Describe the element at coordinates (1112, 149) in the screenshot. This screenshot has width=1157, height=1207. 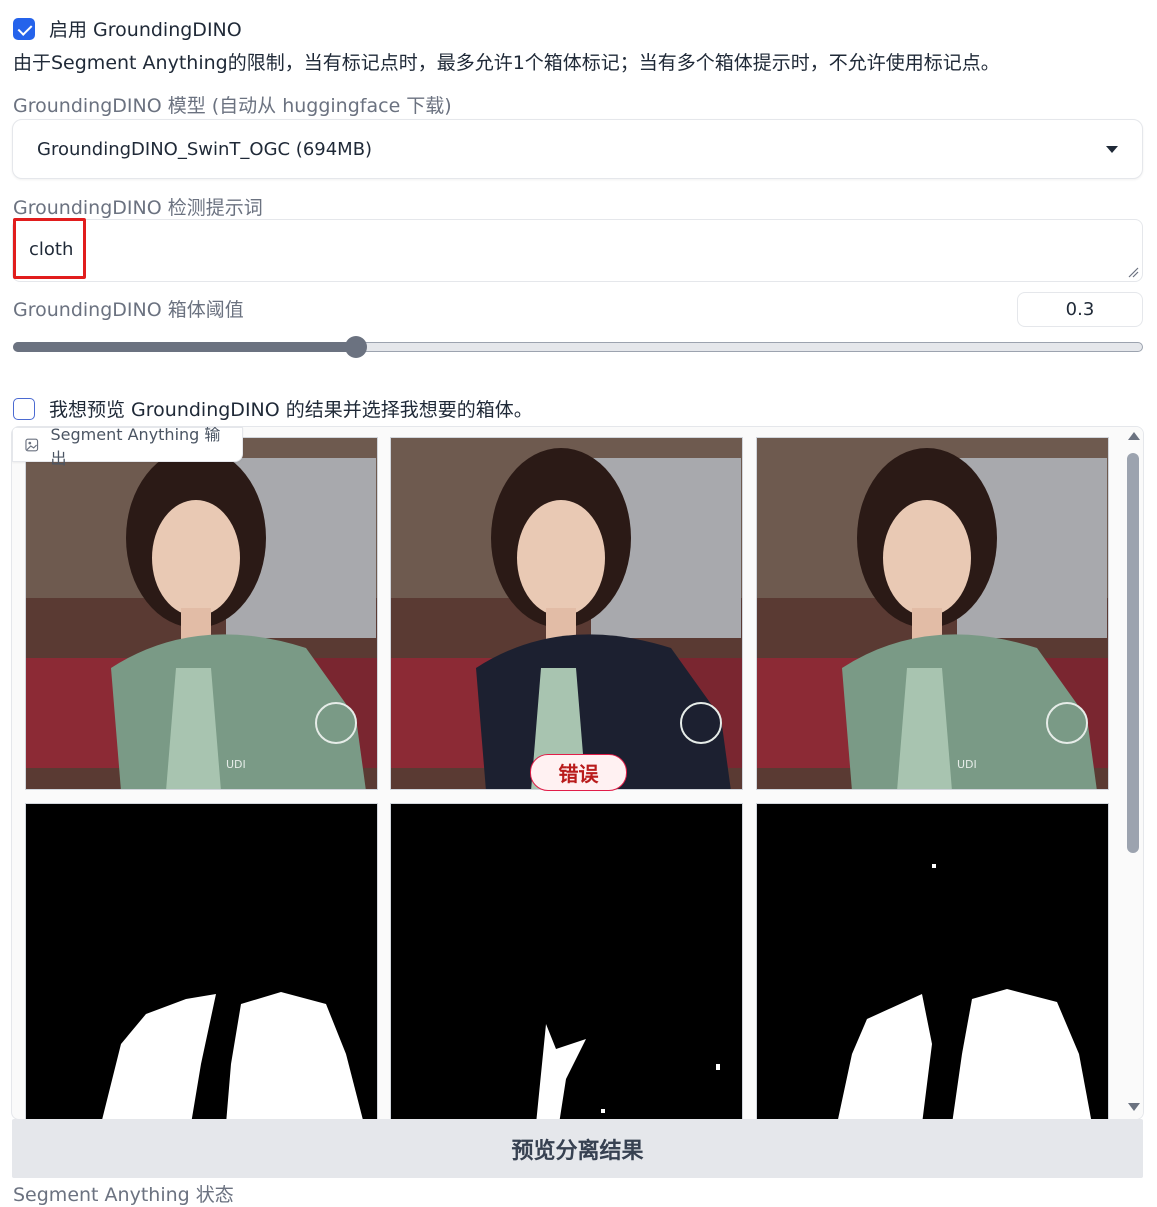
I see `chevron-down-icon` at that location.